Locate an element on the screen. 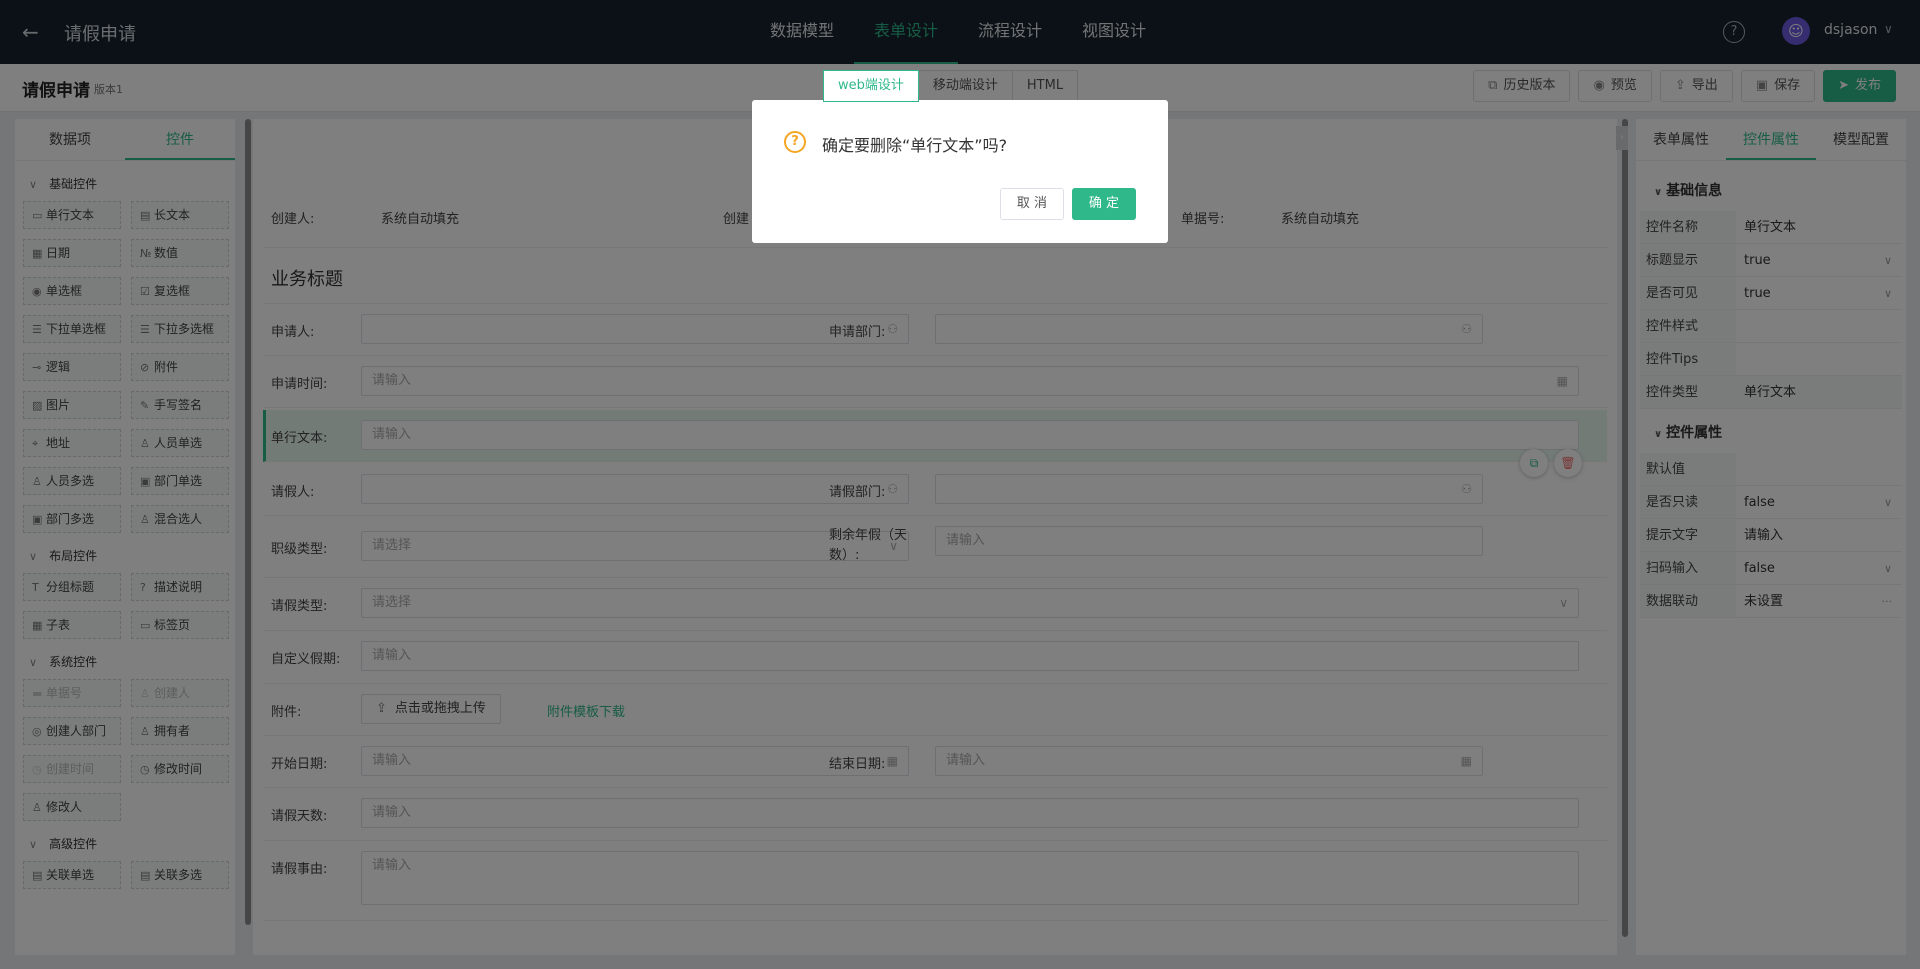 The image size is (1920, 969). confirm-dialog: ? 确定要删除“单行文本”吗? 取 消 确 定 is located at coordinates (960, 171).